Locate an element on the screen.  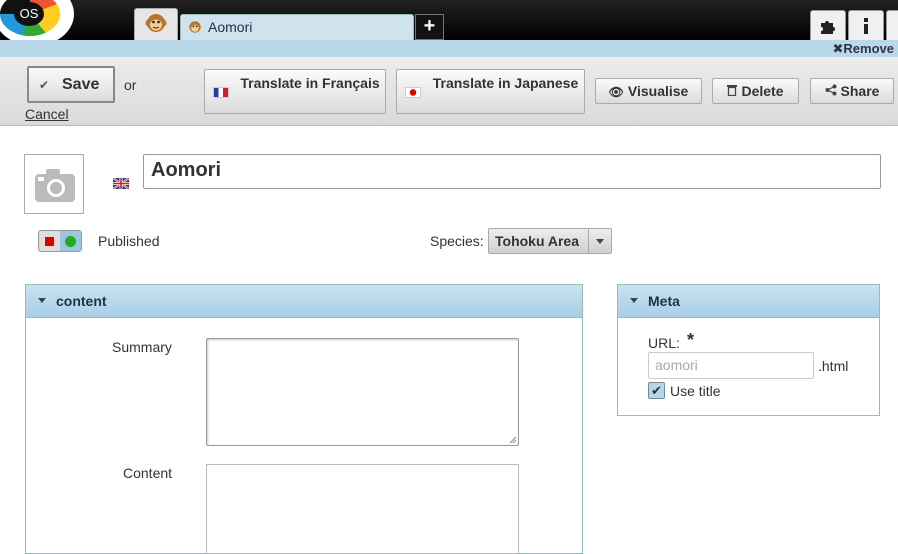
delete-button: Delete is located at coordinates (755, 91).